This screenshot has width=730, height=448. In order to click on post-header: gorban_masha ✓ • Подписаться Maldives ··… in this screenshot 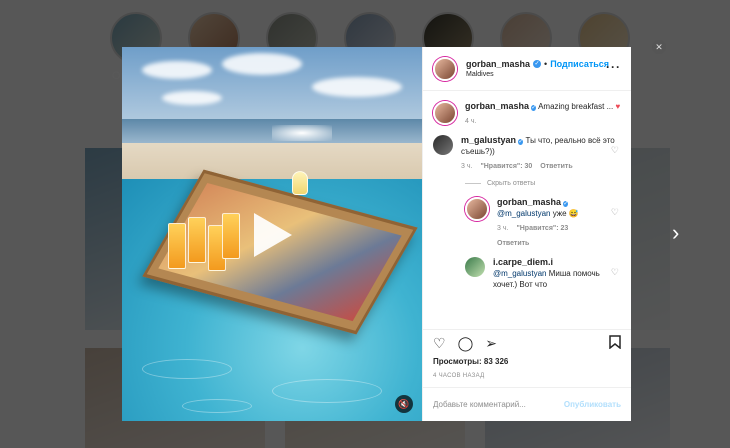, I will do `click(527, 69)`.